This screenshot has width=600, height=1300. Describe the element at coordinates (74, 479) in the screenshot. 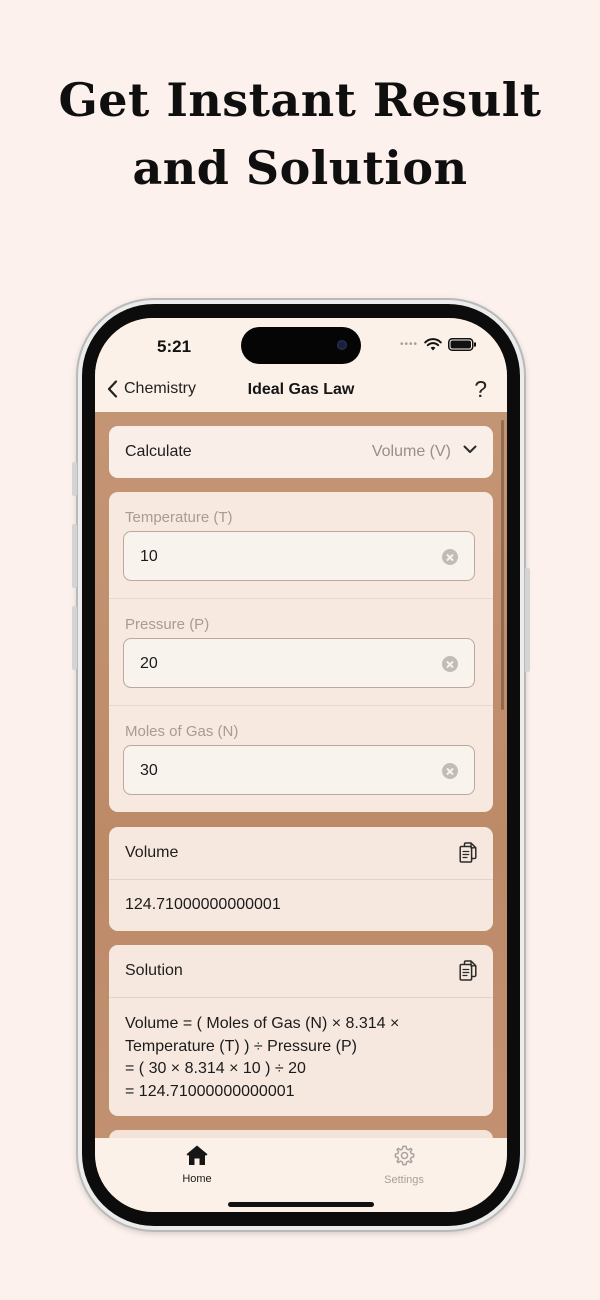

I see `mute-switch` at that location.